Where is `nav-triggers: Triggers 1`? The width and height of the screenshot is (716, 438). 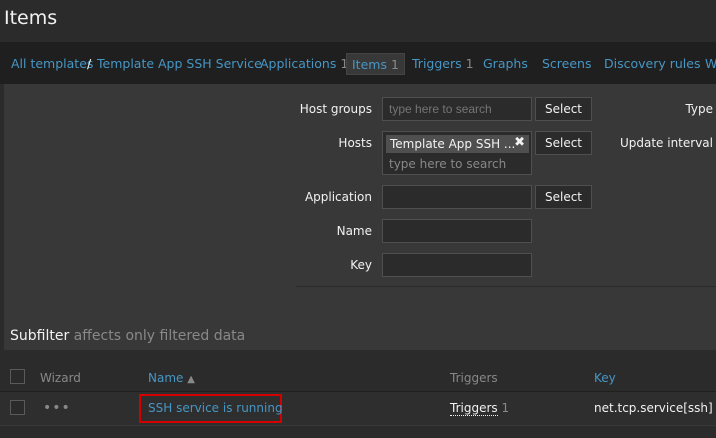 nav-triggers: Triggers 1 is located at coordinates (443, 63).